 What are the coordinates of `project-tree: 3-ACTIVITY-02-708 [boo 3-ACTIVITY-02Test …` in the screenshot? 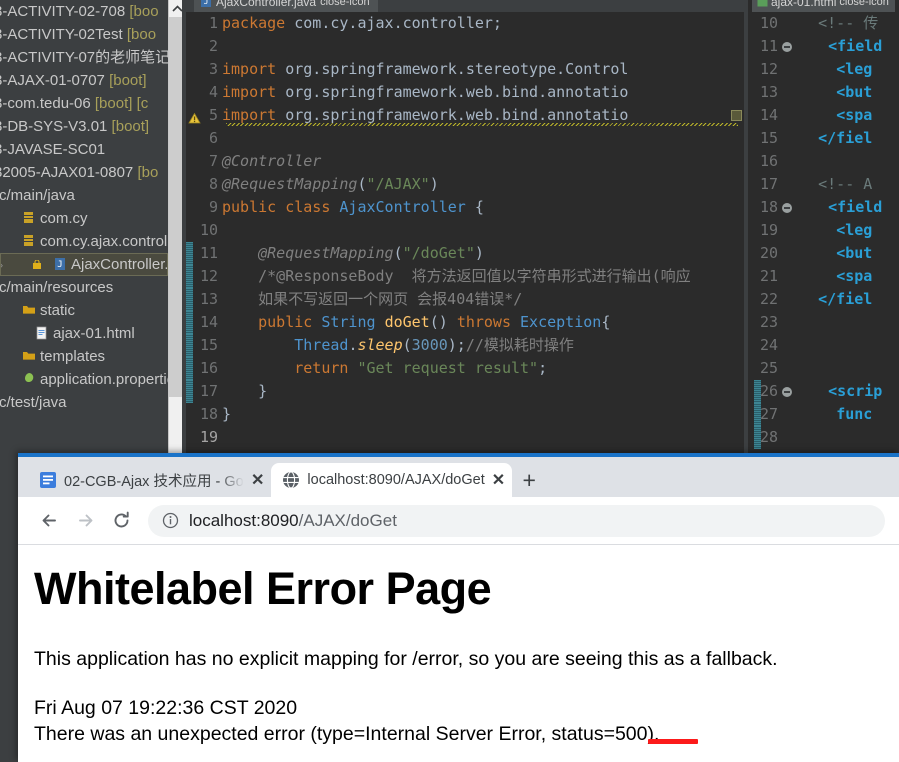 It's located at (84, 207).